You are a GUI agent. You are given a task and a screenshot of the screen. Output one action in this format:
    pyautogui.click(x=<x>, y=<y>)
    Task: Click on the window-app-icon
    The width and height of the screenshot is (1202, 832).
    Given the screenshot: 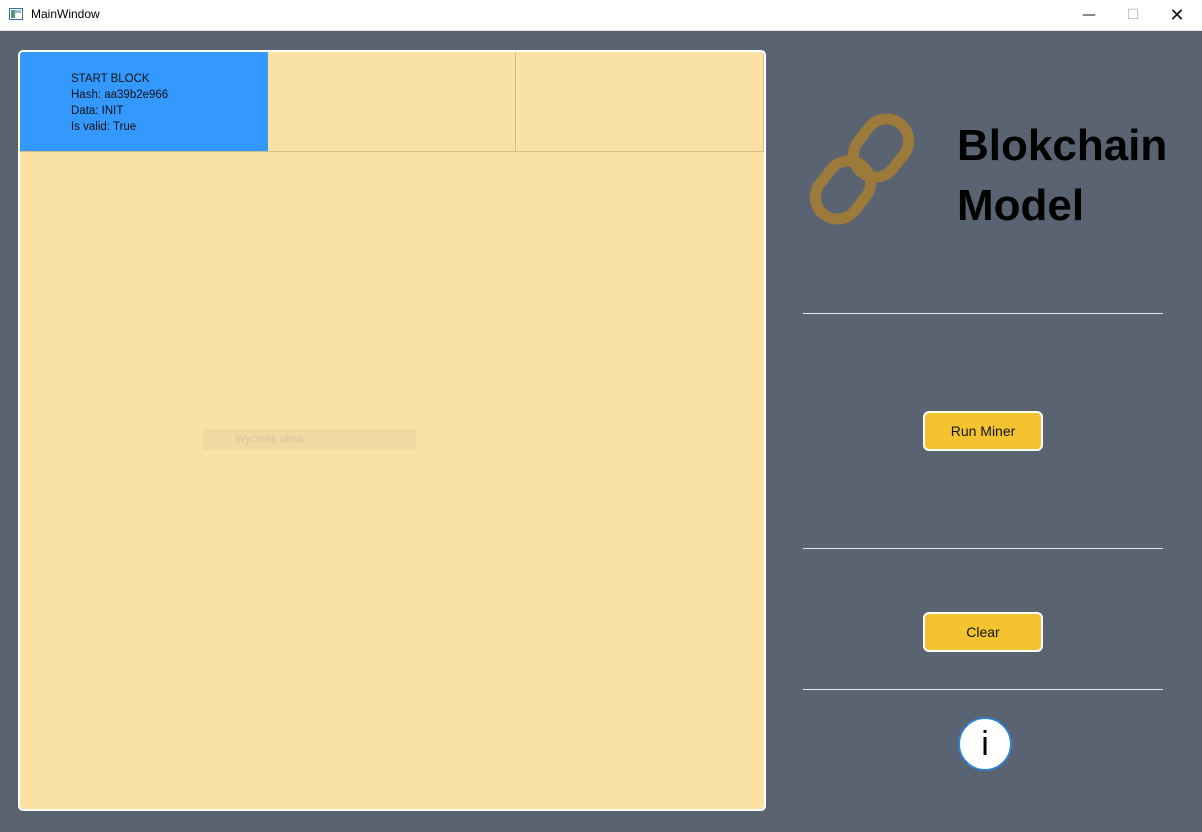 What is the action you would take?
    pyautogui.click(x=16, y=14)
    